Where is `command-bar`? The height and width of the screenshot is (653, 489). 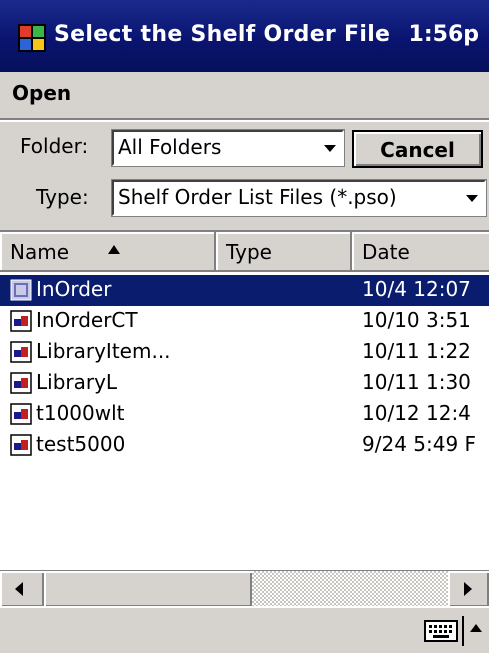 command-bar is located at coordinates (244, 629).